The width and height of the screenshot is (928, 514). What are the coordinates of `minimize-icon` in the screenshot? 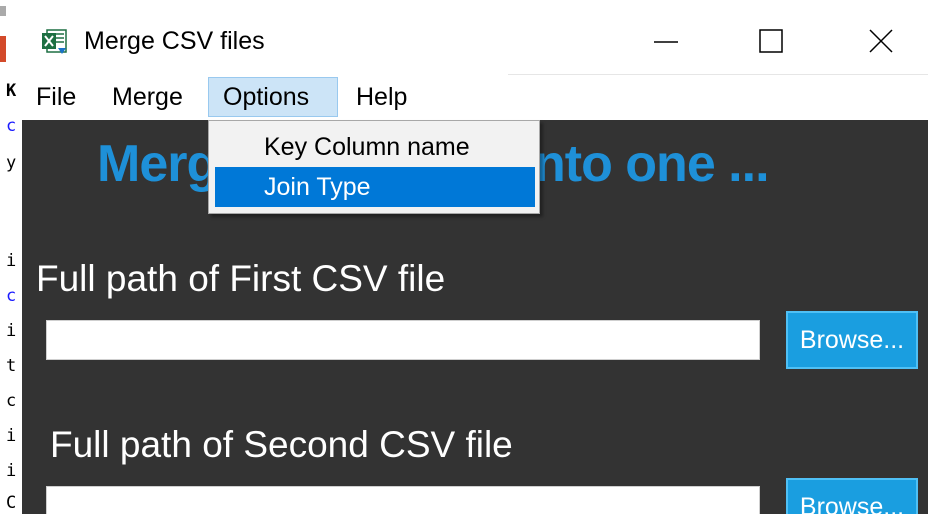 It's located at (666, 42).